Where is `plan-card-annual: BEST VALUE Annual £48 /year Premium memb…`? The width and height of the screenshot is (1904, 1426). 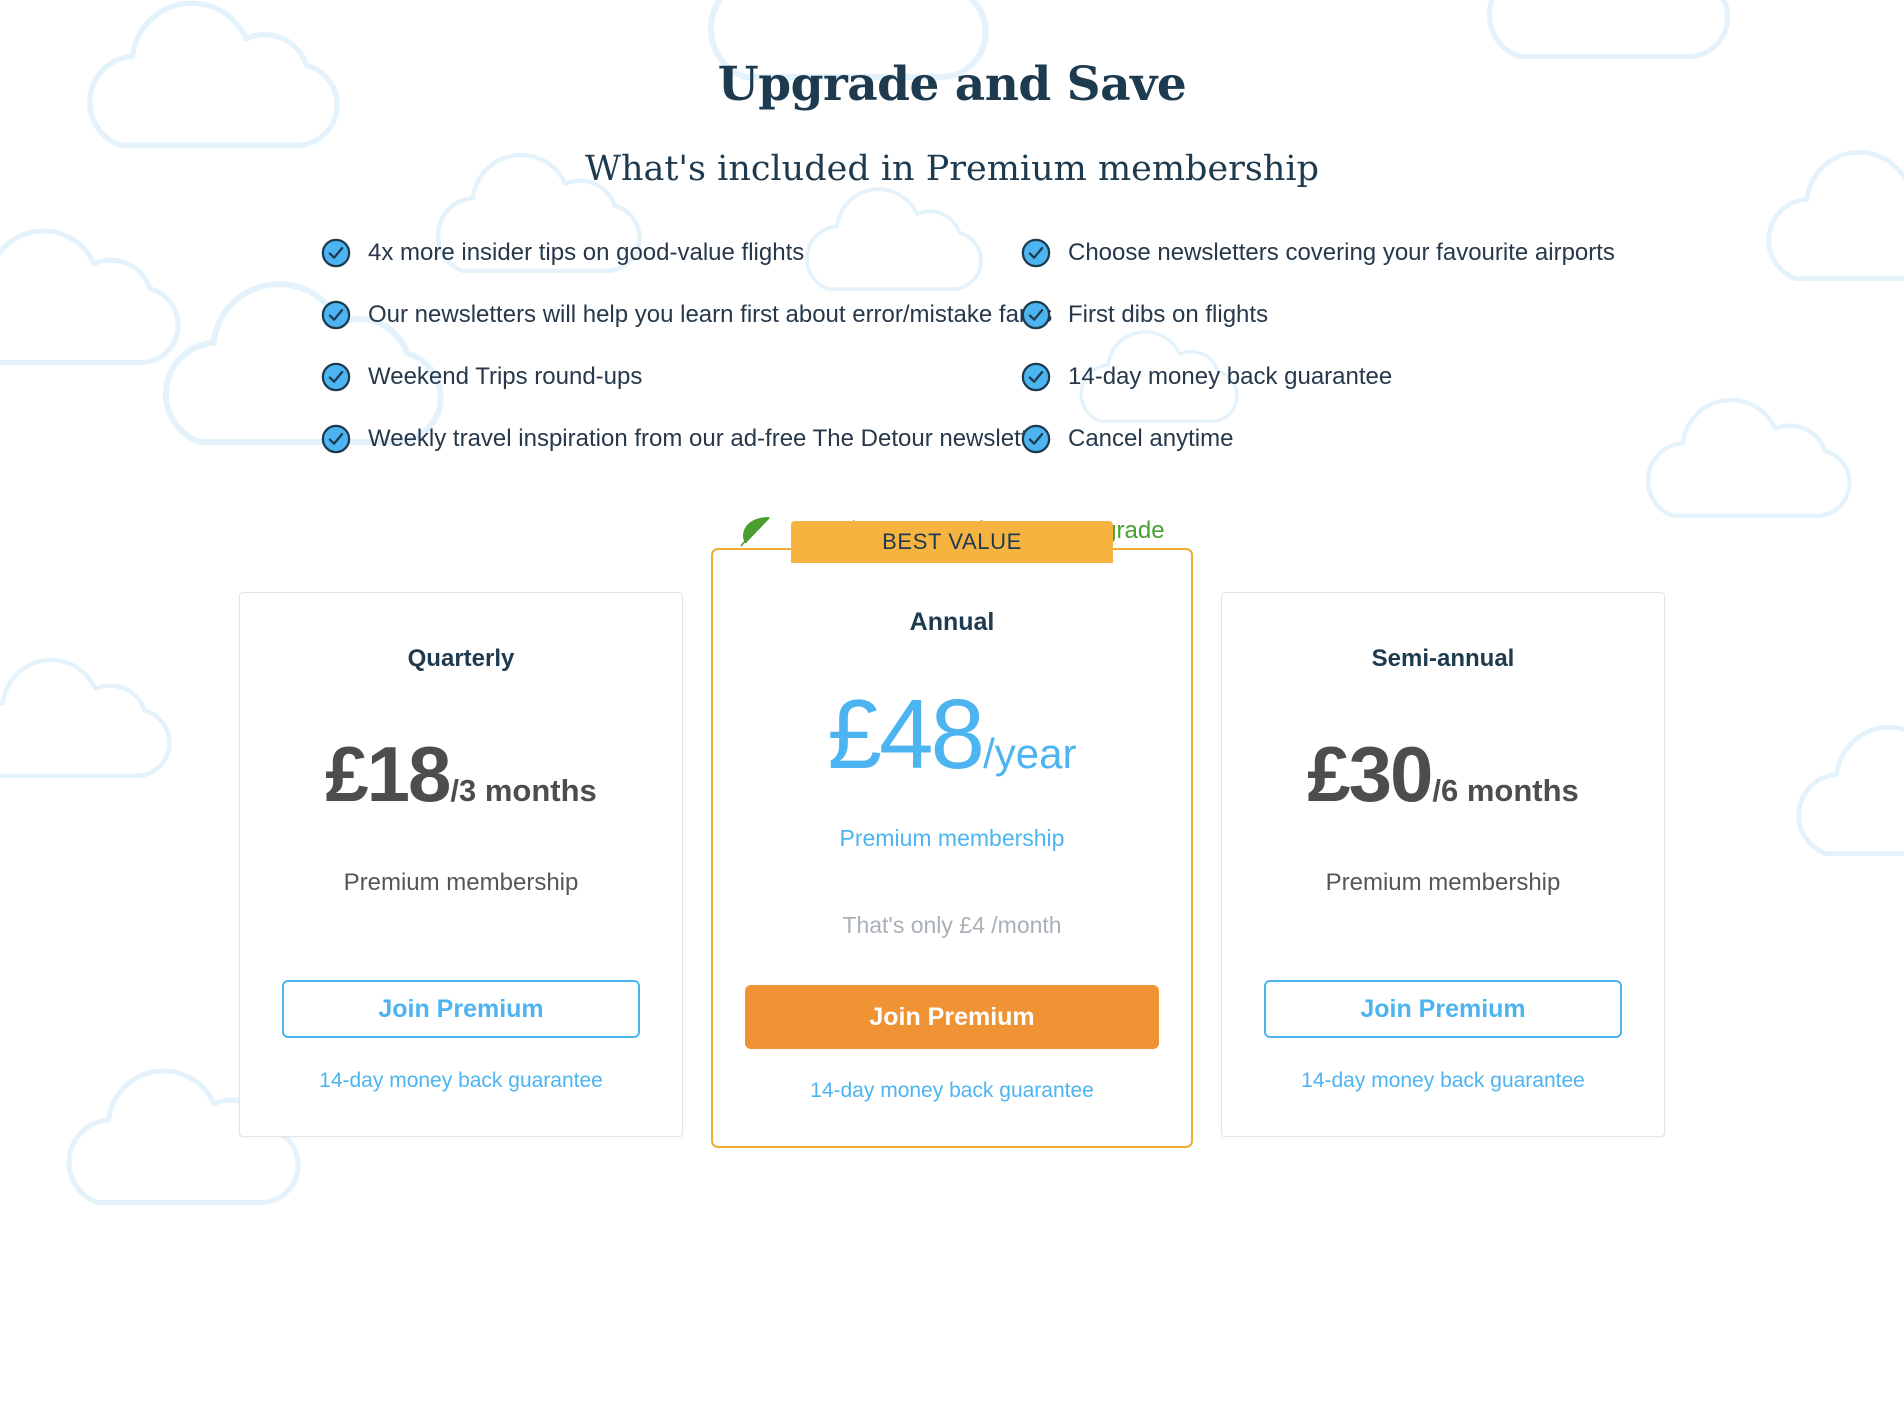
plan-card-annual: BEST VALUE Annual £48 /year Premium memb… is located at coordinates (952, 835).